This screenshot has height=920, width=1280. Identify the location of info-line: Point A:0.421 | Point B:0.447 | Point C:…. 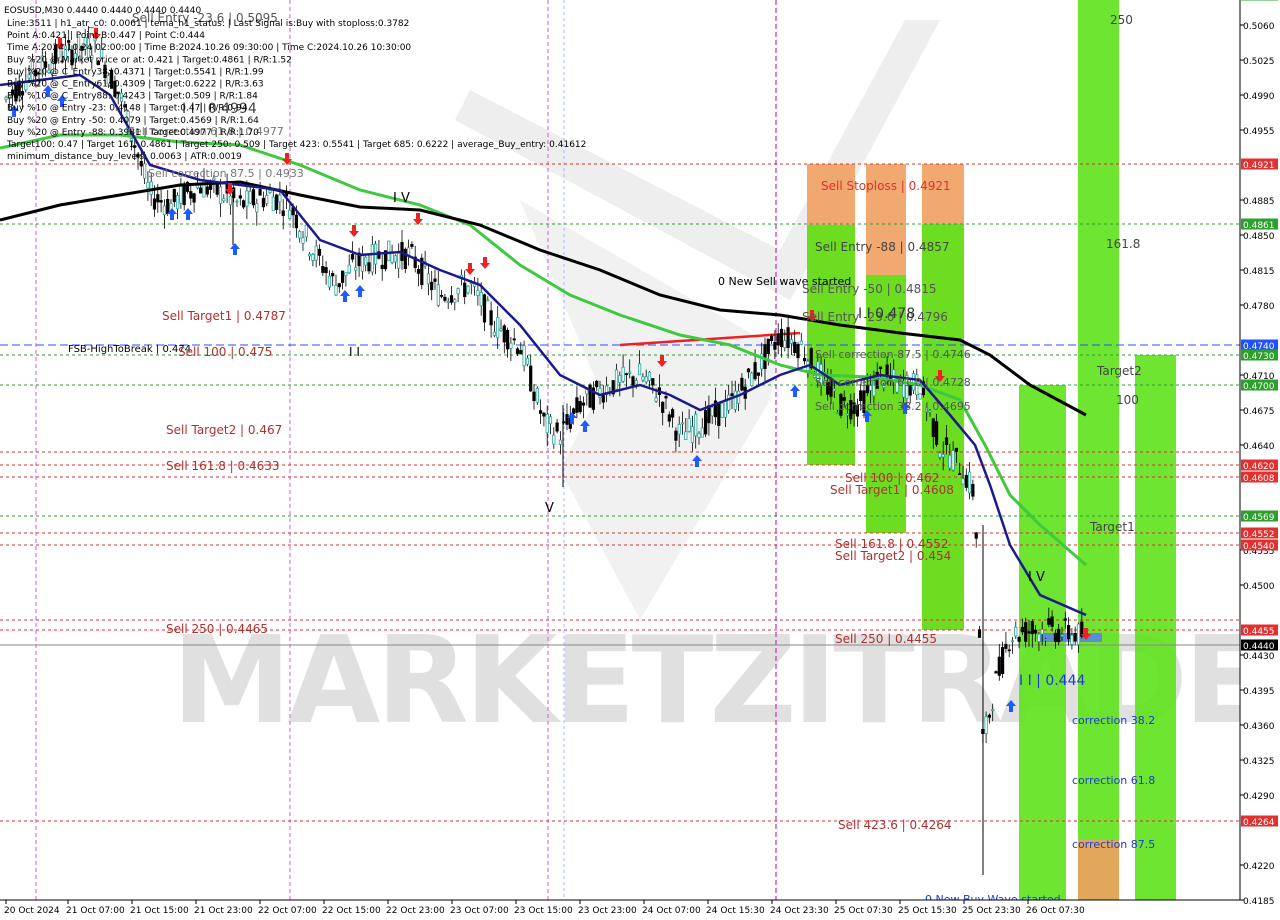
(106, 36).